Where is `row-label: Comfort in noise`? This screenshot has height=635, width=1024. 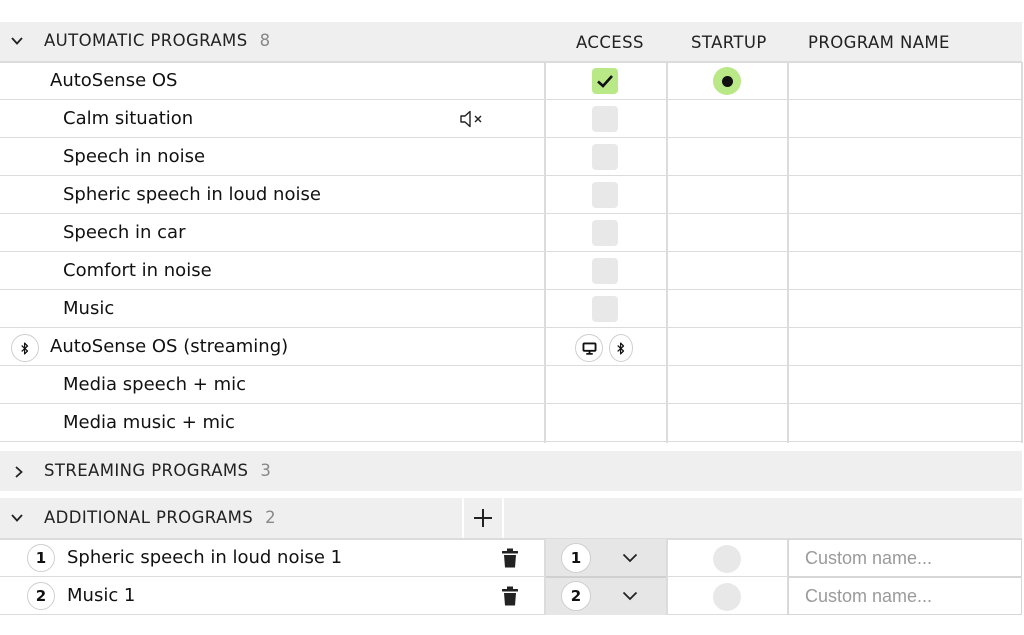
row-label: Comfort in noise is located at coordinates (137, 270).